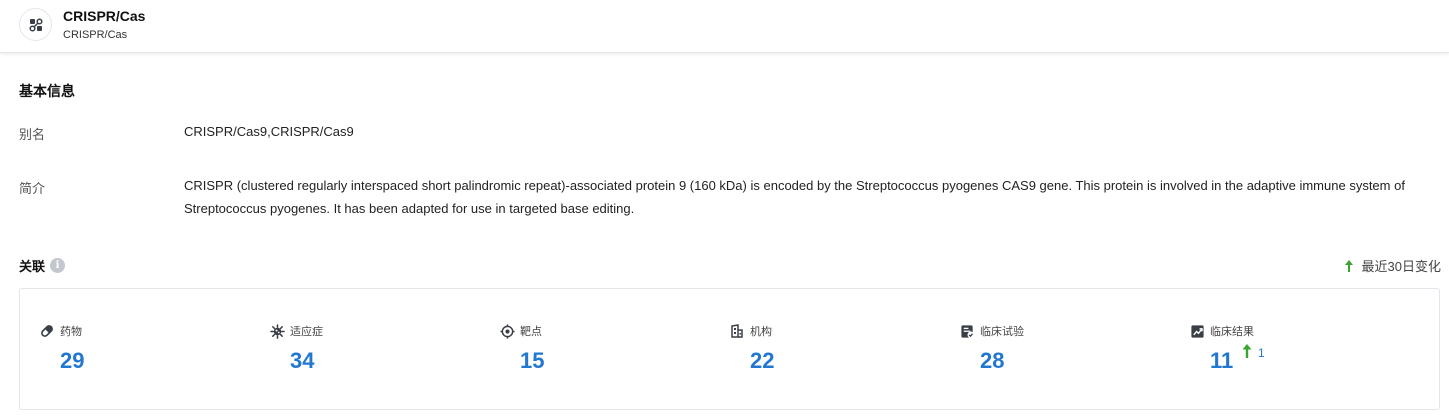 The width and height of the screenshot is (1449, 416). Describe the element at coordinates (32, 266) in the screenshot. I see `related-title: 关联` at that location.